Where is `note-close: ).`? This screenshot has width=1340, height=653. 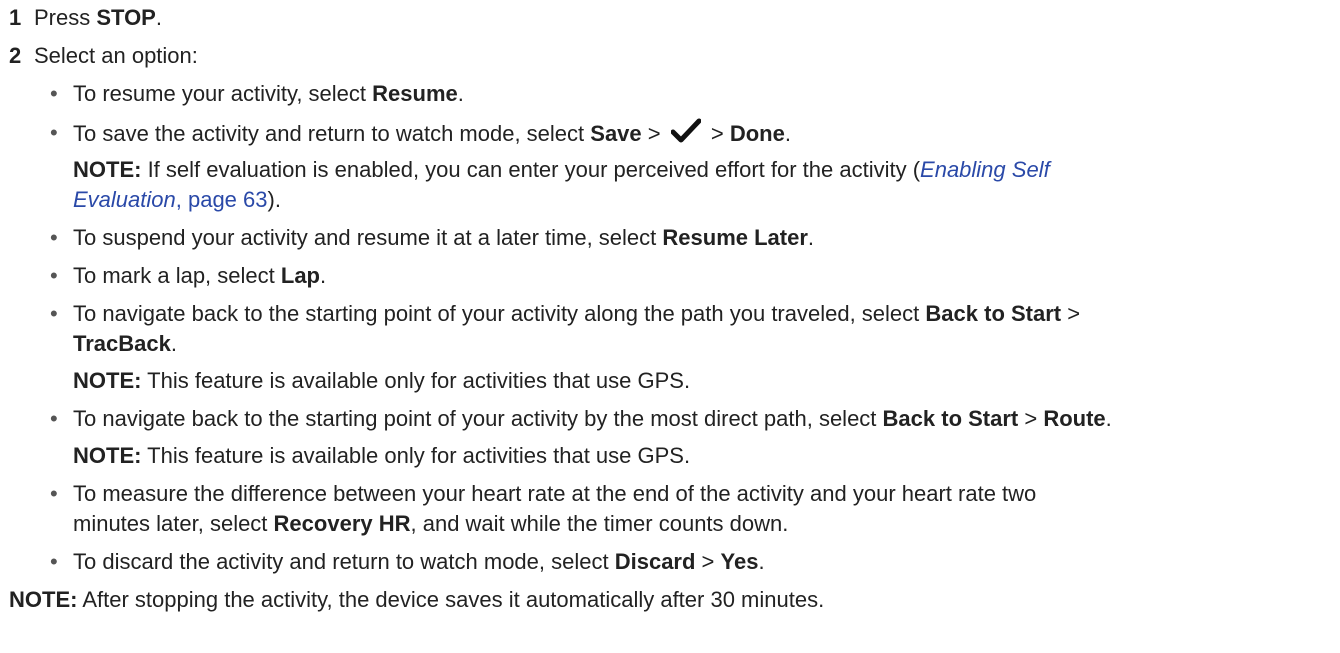
note-close: ). is located at coordinates (274, 199).